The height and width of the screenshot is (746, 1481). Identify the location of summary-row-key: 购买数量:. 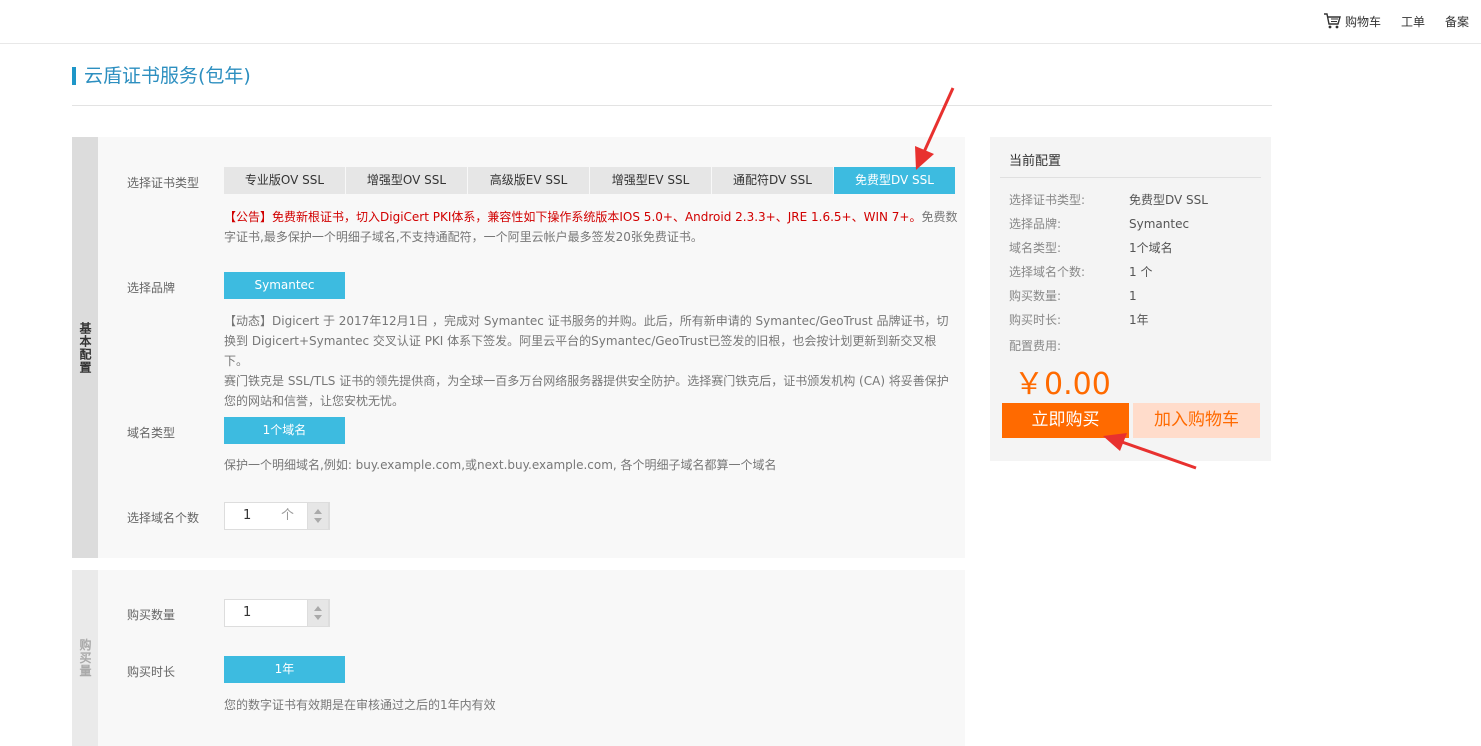
(1035, 296).